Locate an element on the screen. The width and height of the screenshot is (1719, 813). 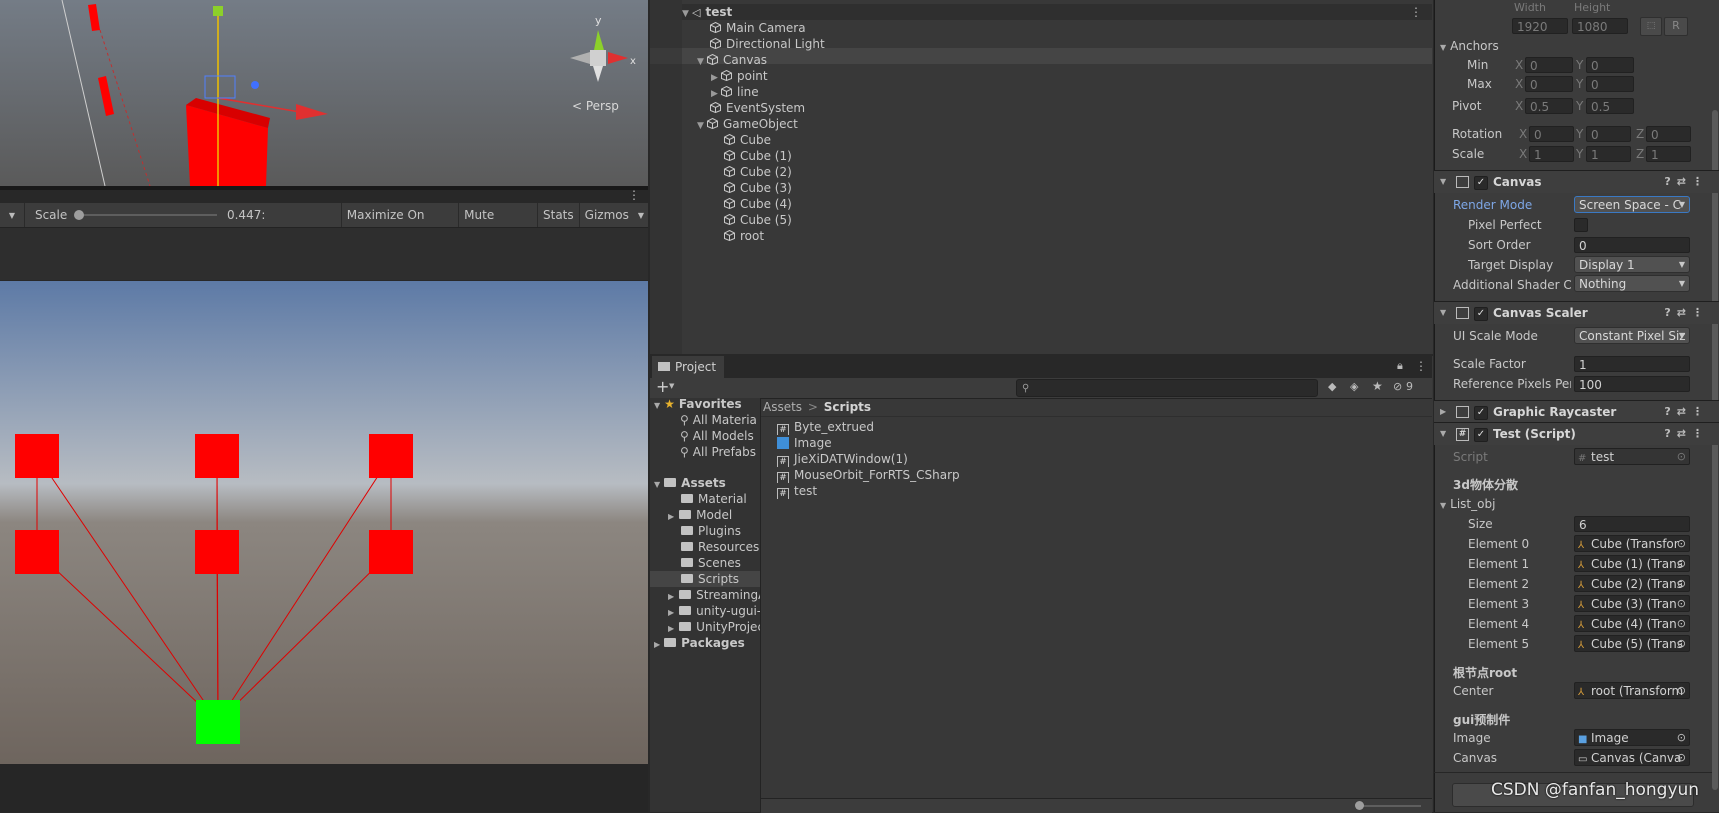
create-plus-icon: + is located at coordinates (662, 387).